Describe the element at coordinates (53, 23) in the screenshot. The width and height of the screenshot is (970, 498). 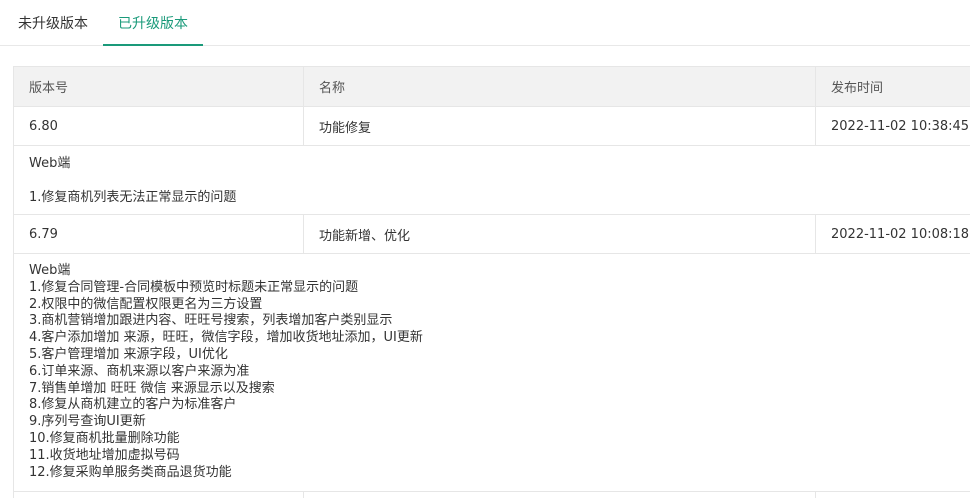
I see `tab-not-upgraded: 未升级版本` at that location.